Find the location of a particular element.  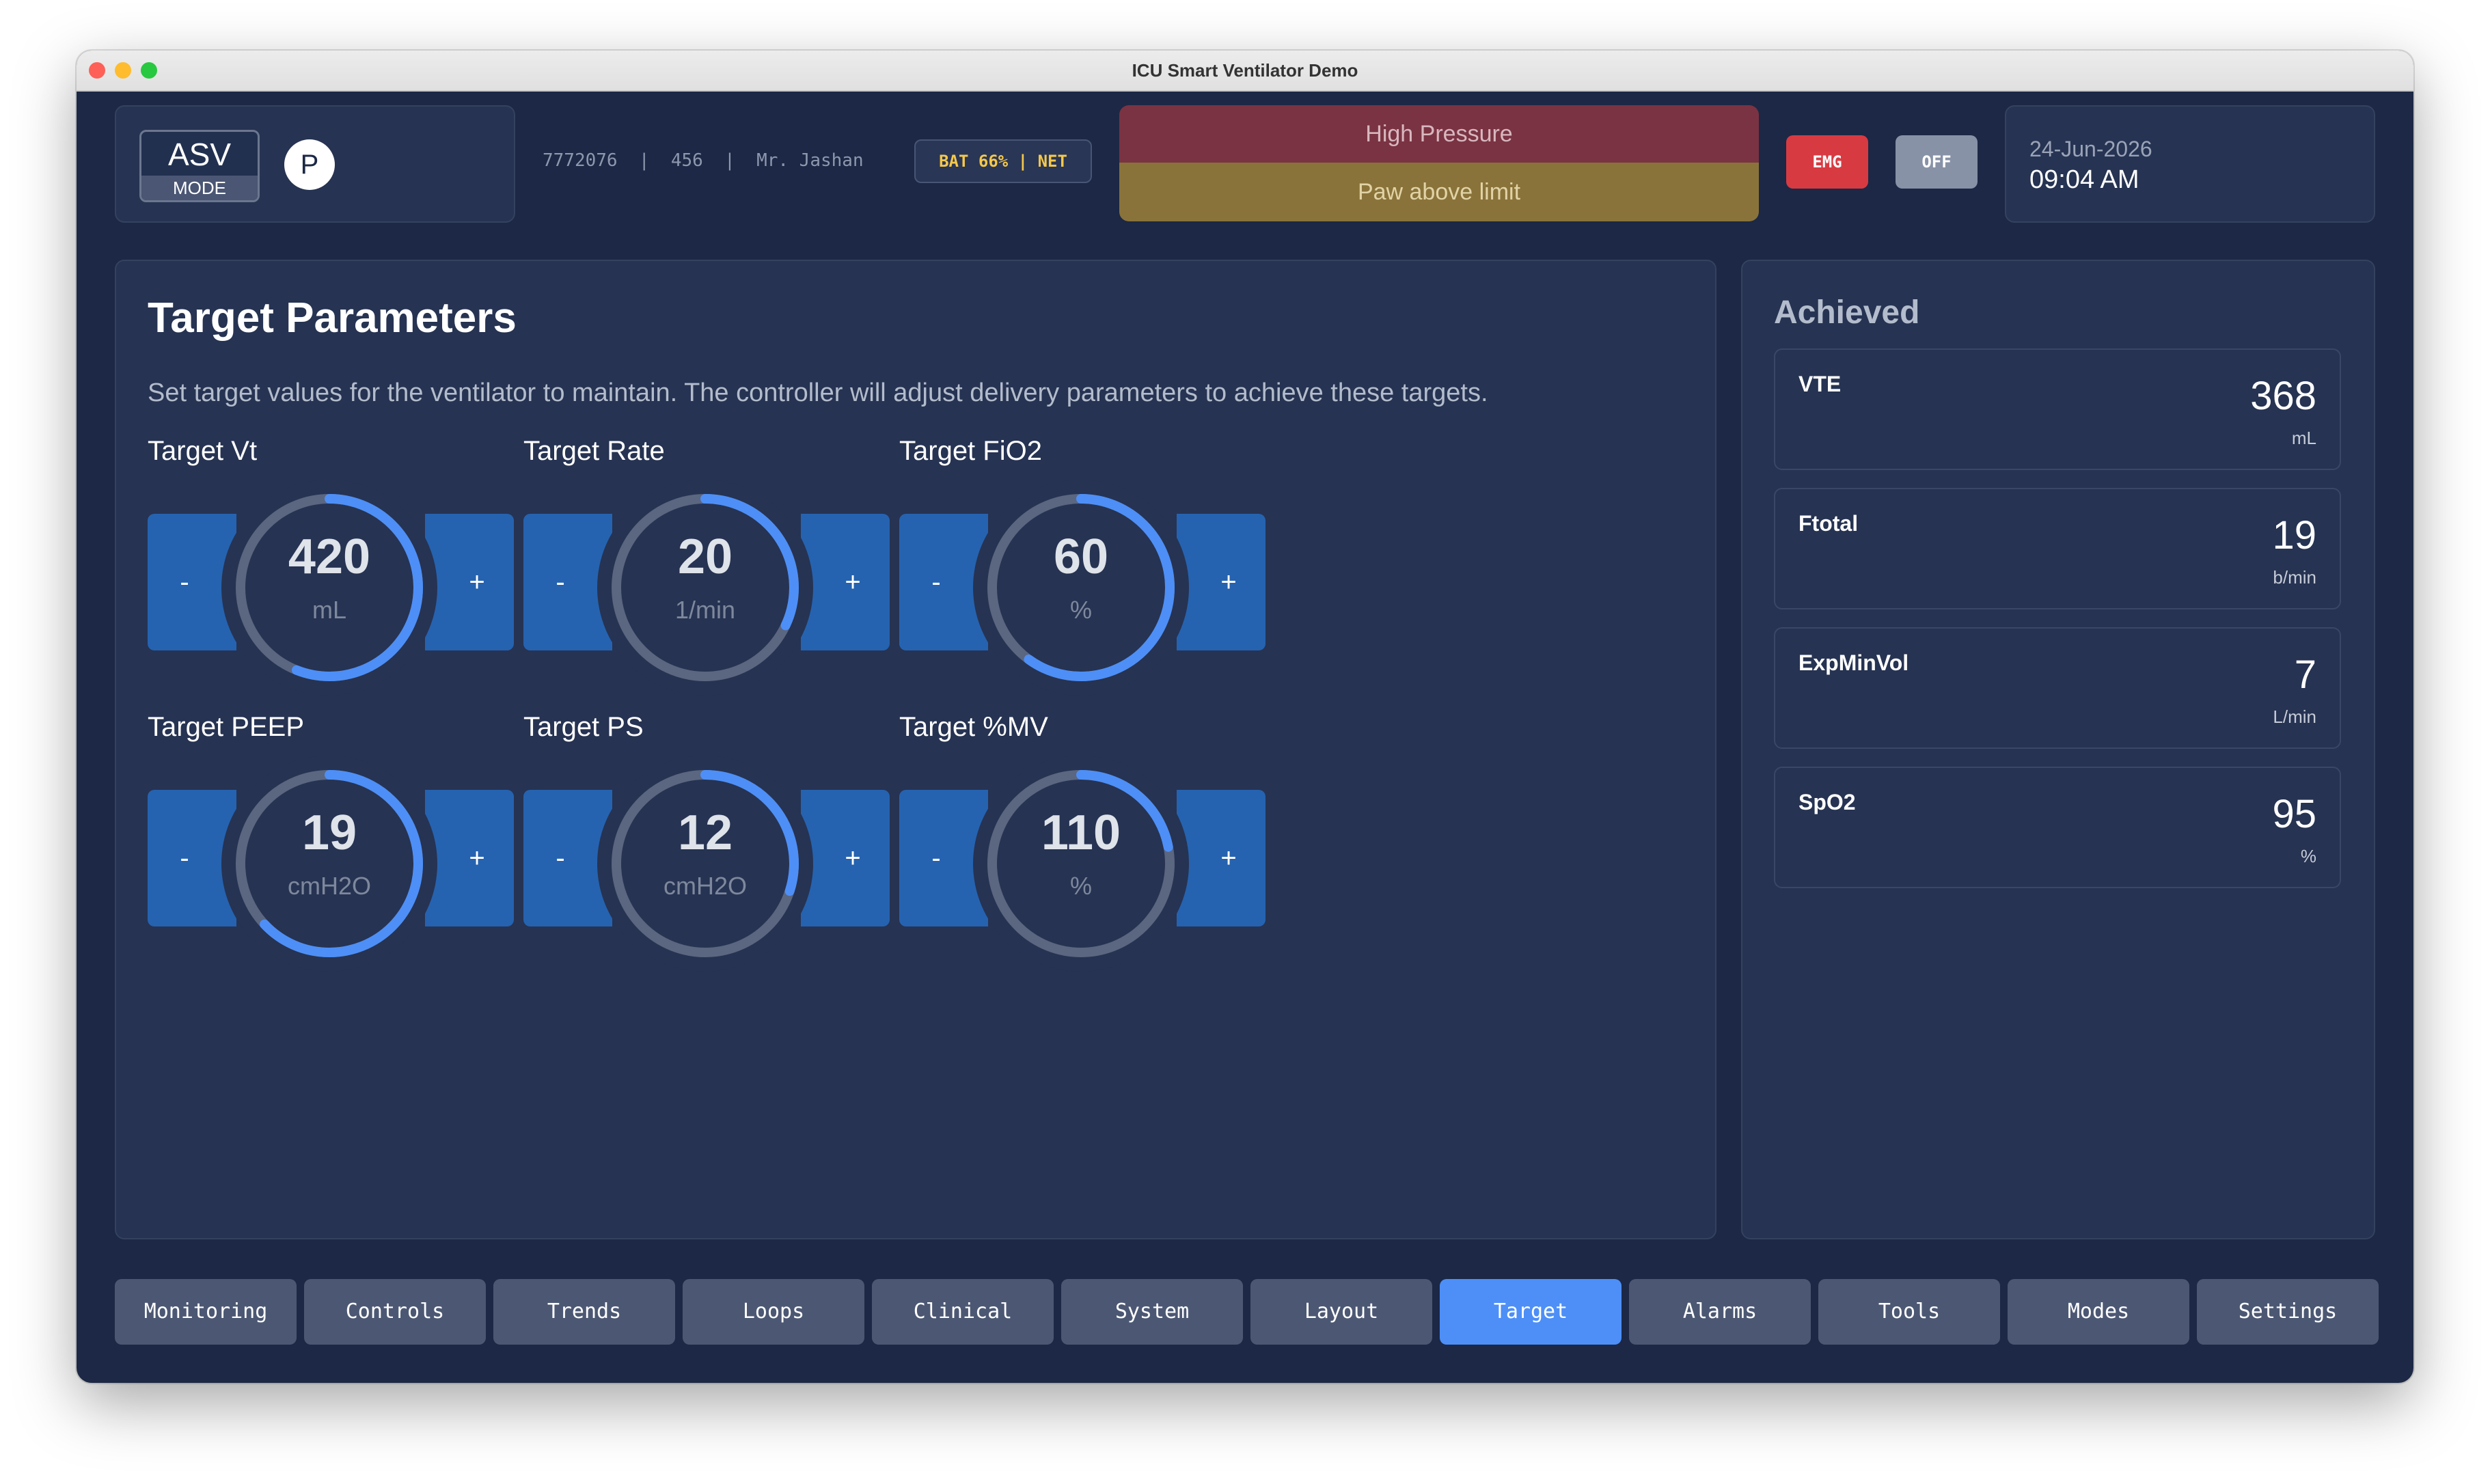

window-title: ICU Smart Ventilator Demo is located at coordinates (1245, 71).